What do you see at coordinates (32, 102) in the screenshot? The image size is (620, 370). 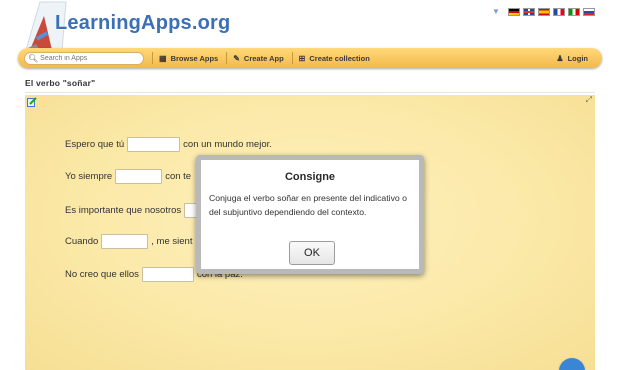 I see `edit-icon` at bounding box center [32, 102].